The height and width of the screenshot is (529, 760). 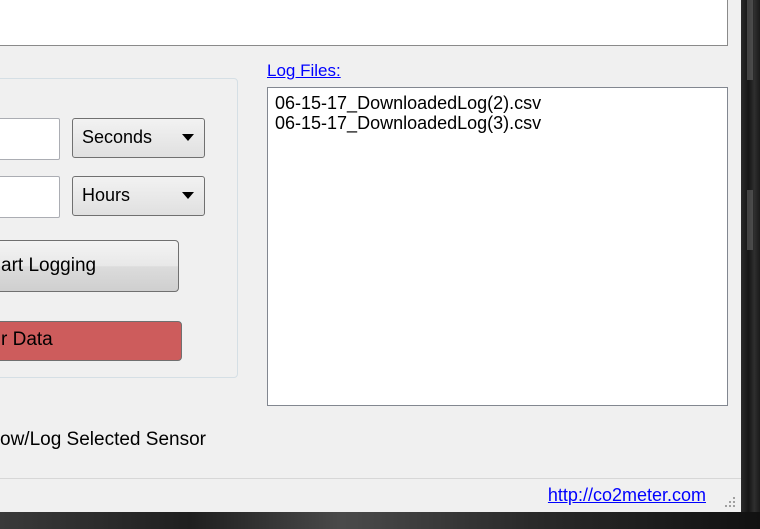 What do you see at coordinates (91, 341) in the screenshot?
I see `clear-data-button: r Data` at bounding box center [91, 341].